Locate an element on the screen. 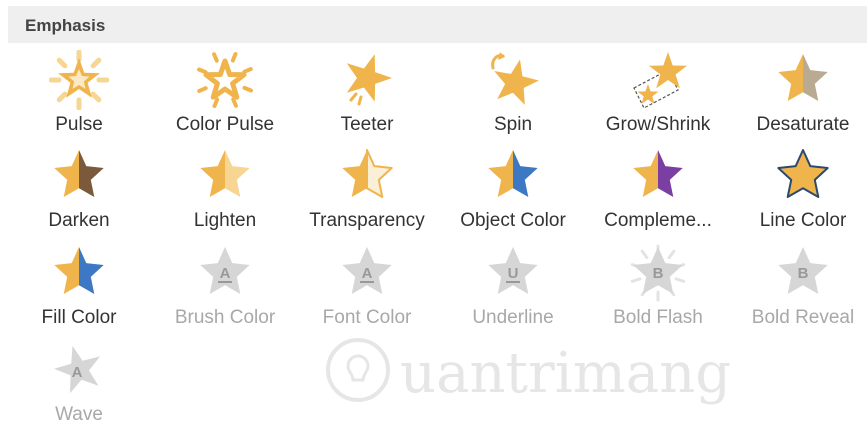 The height and width of the screenshot is (432, 867). effect-desaturate: Desaturate is located at coordinates (800, 96).